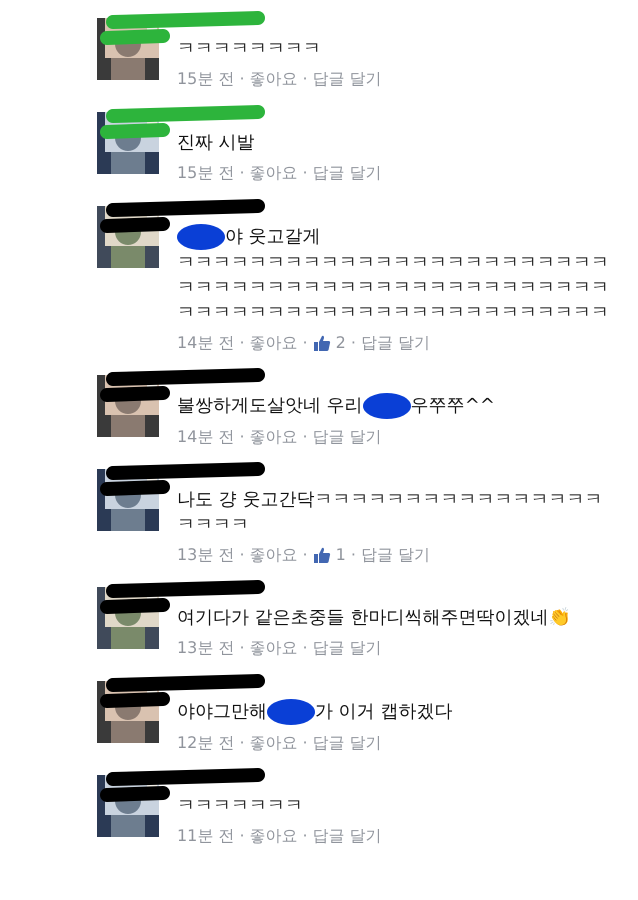 The width and height of the screenshot is (638, 900). What do you see at coordinates (390, 513) in the screenshot?
I see `comment-text: 나도 걍 웃고간닥ㅋㅋㅋㅋㅋㅋㅋㅋㅋㅋㅋㅋㅋㅋㅋㅋㅋㅋㅋㅋ` at bounding box center [390, 513].